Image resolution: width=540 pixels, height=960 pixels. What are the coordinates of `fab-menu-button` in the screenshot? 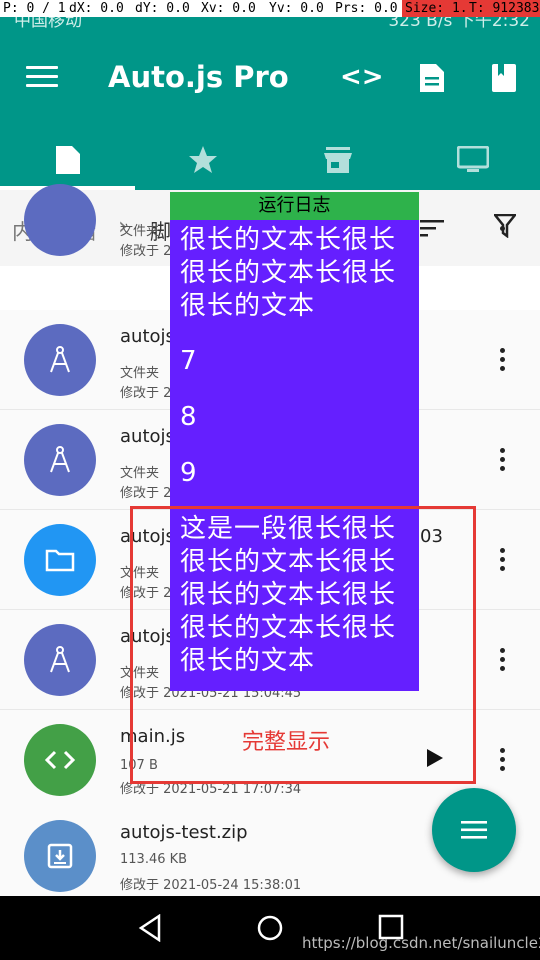 It's located at (474, 830).